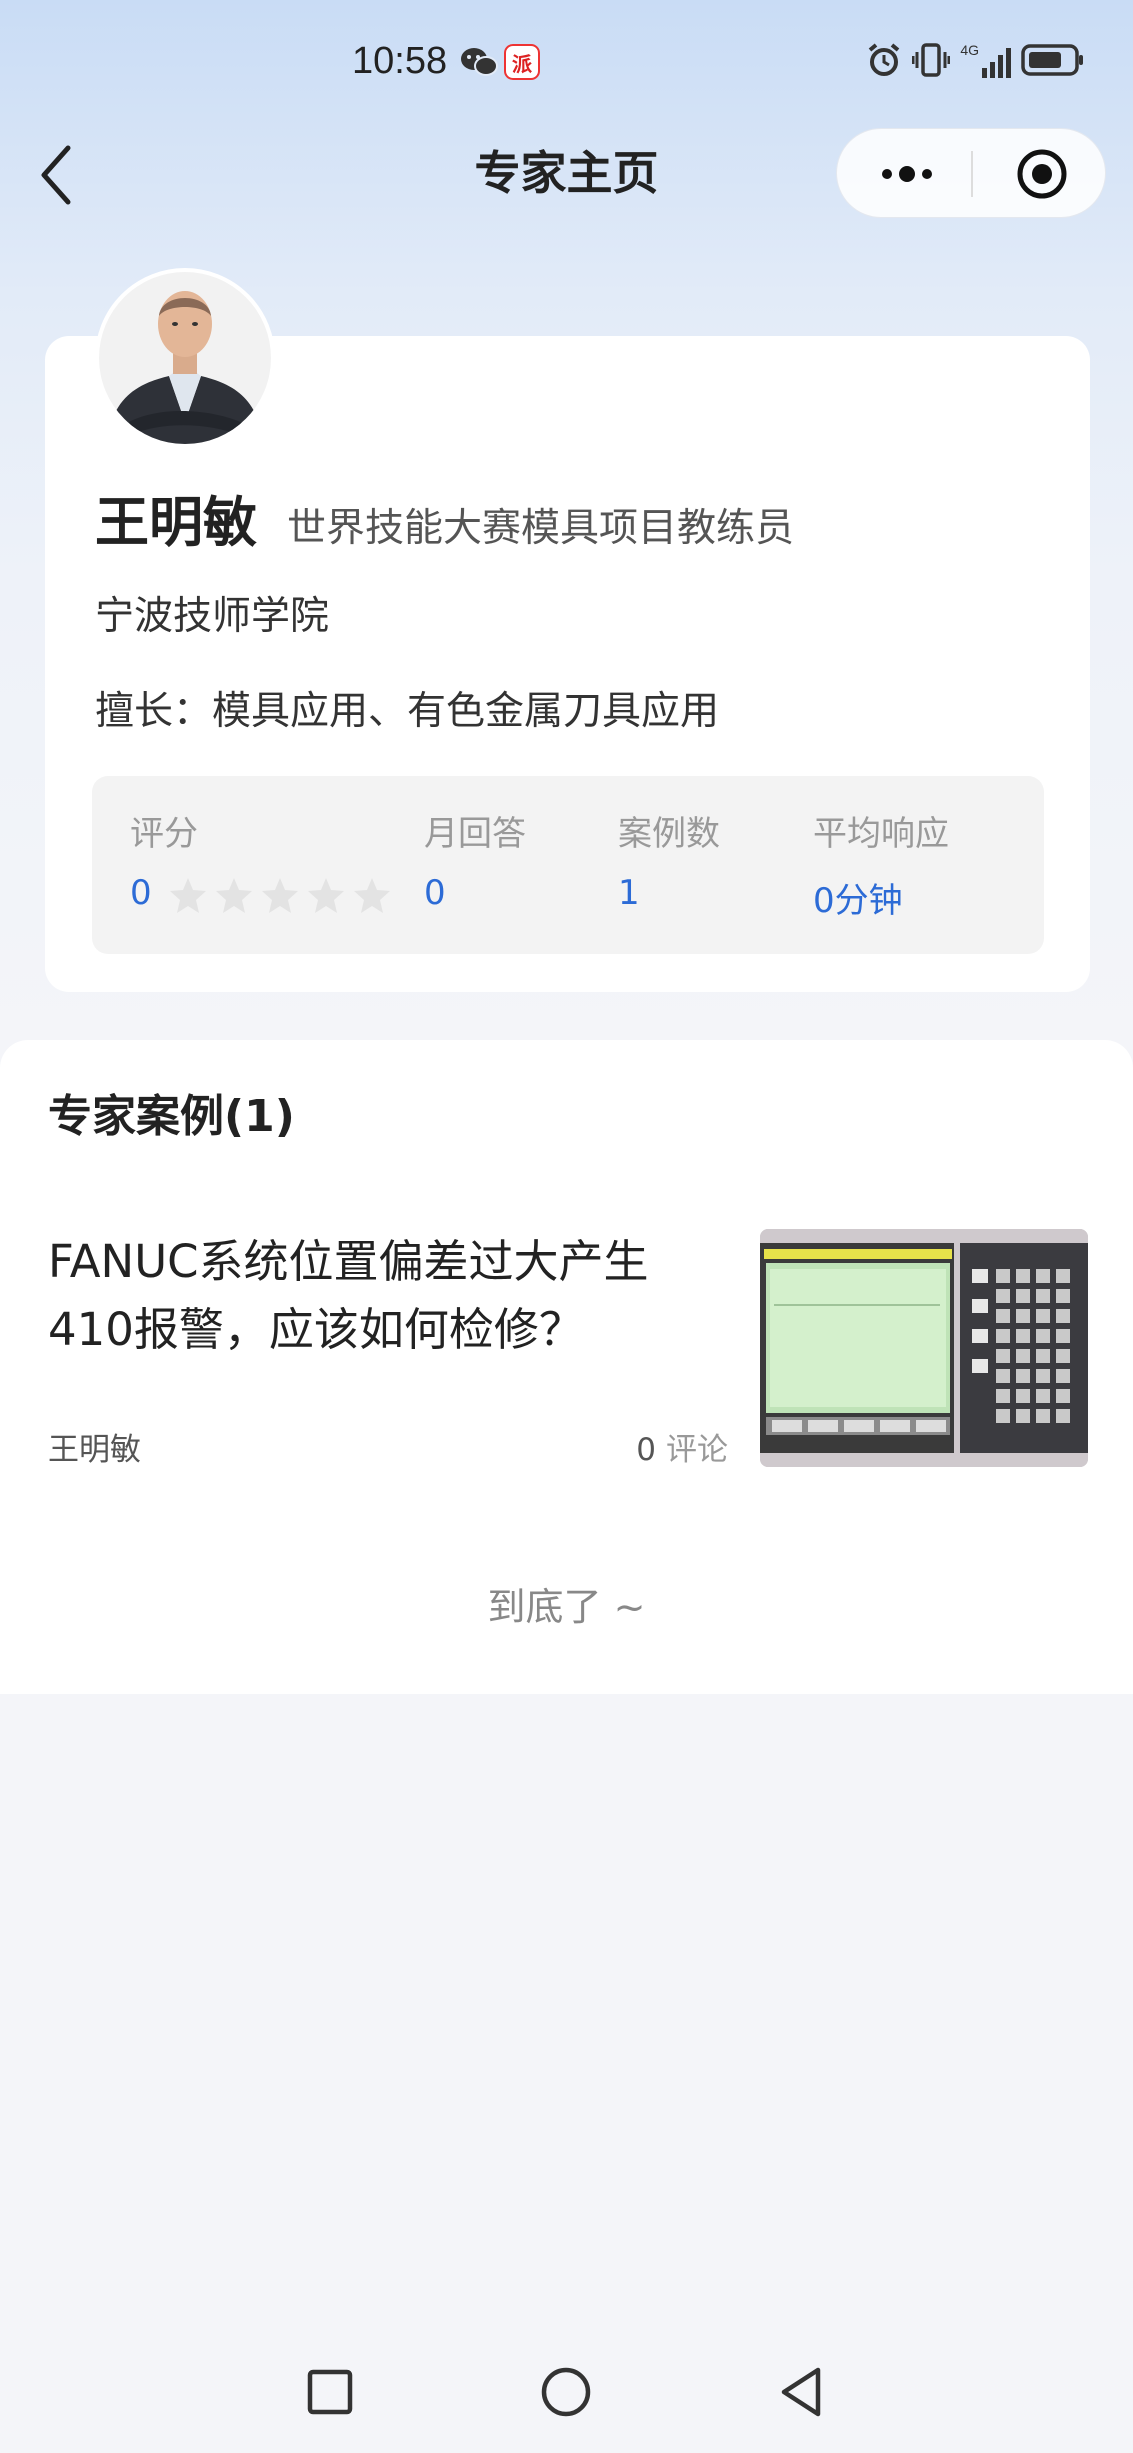  What do you see at coordinates (407, 711) in the screenshot?
I see `expert-speciality: 擅长：模具应用、有色金属刀具应用` at bounding box center [407, 711].